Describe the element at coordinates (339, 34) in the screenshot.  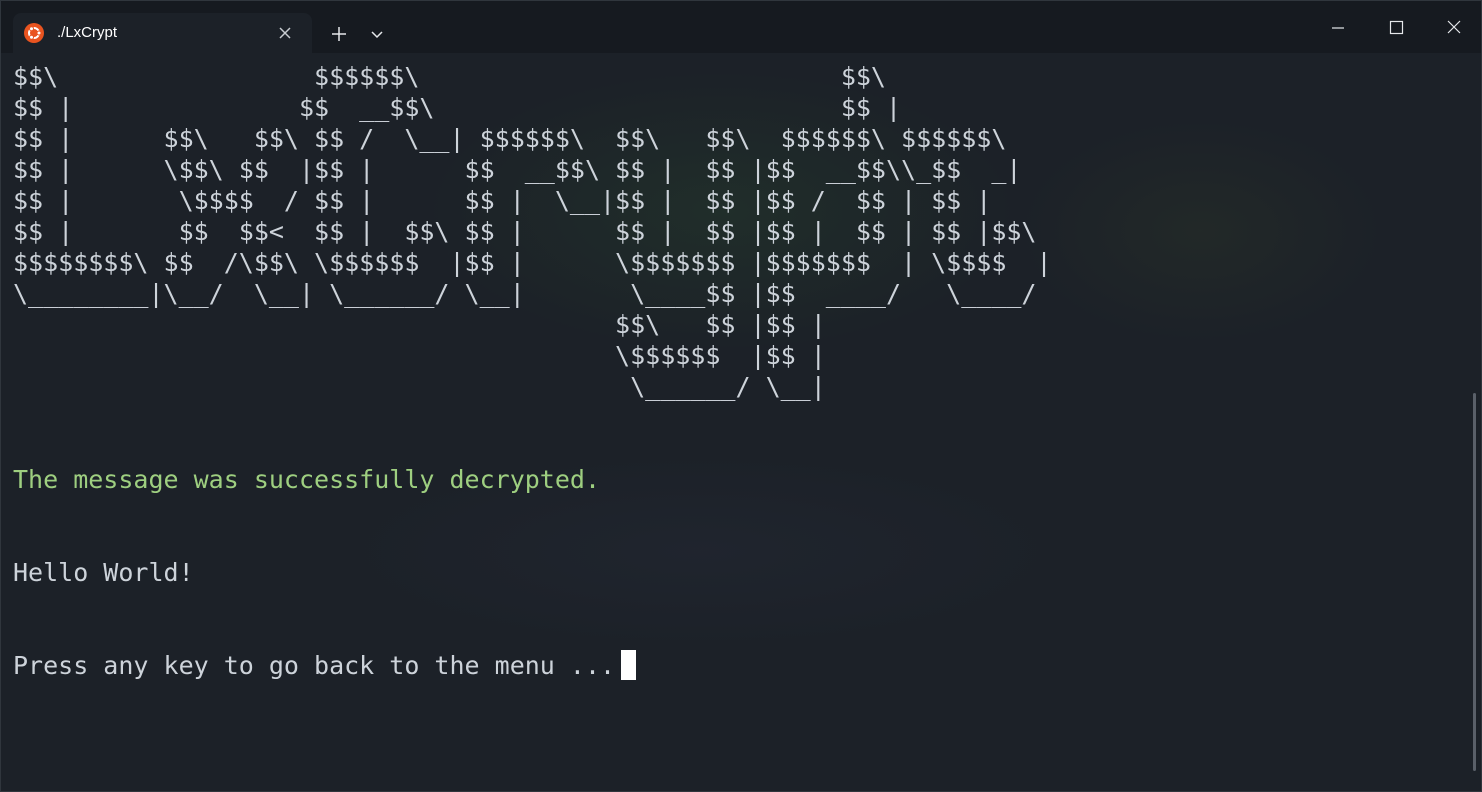
I see `new-tab-plus-icon` at that location.